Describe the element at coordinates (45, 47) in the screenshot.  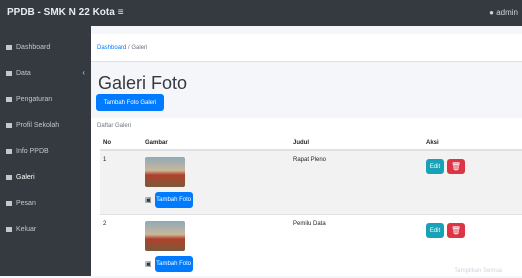
I see `sidebar-item-dashboard: Dashboard` at that location.